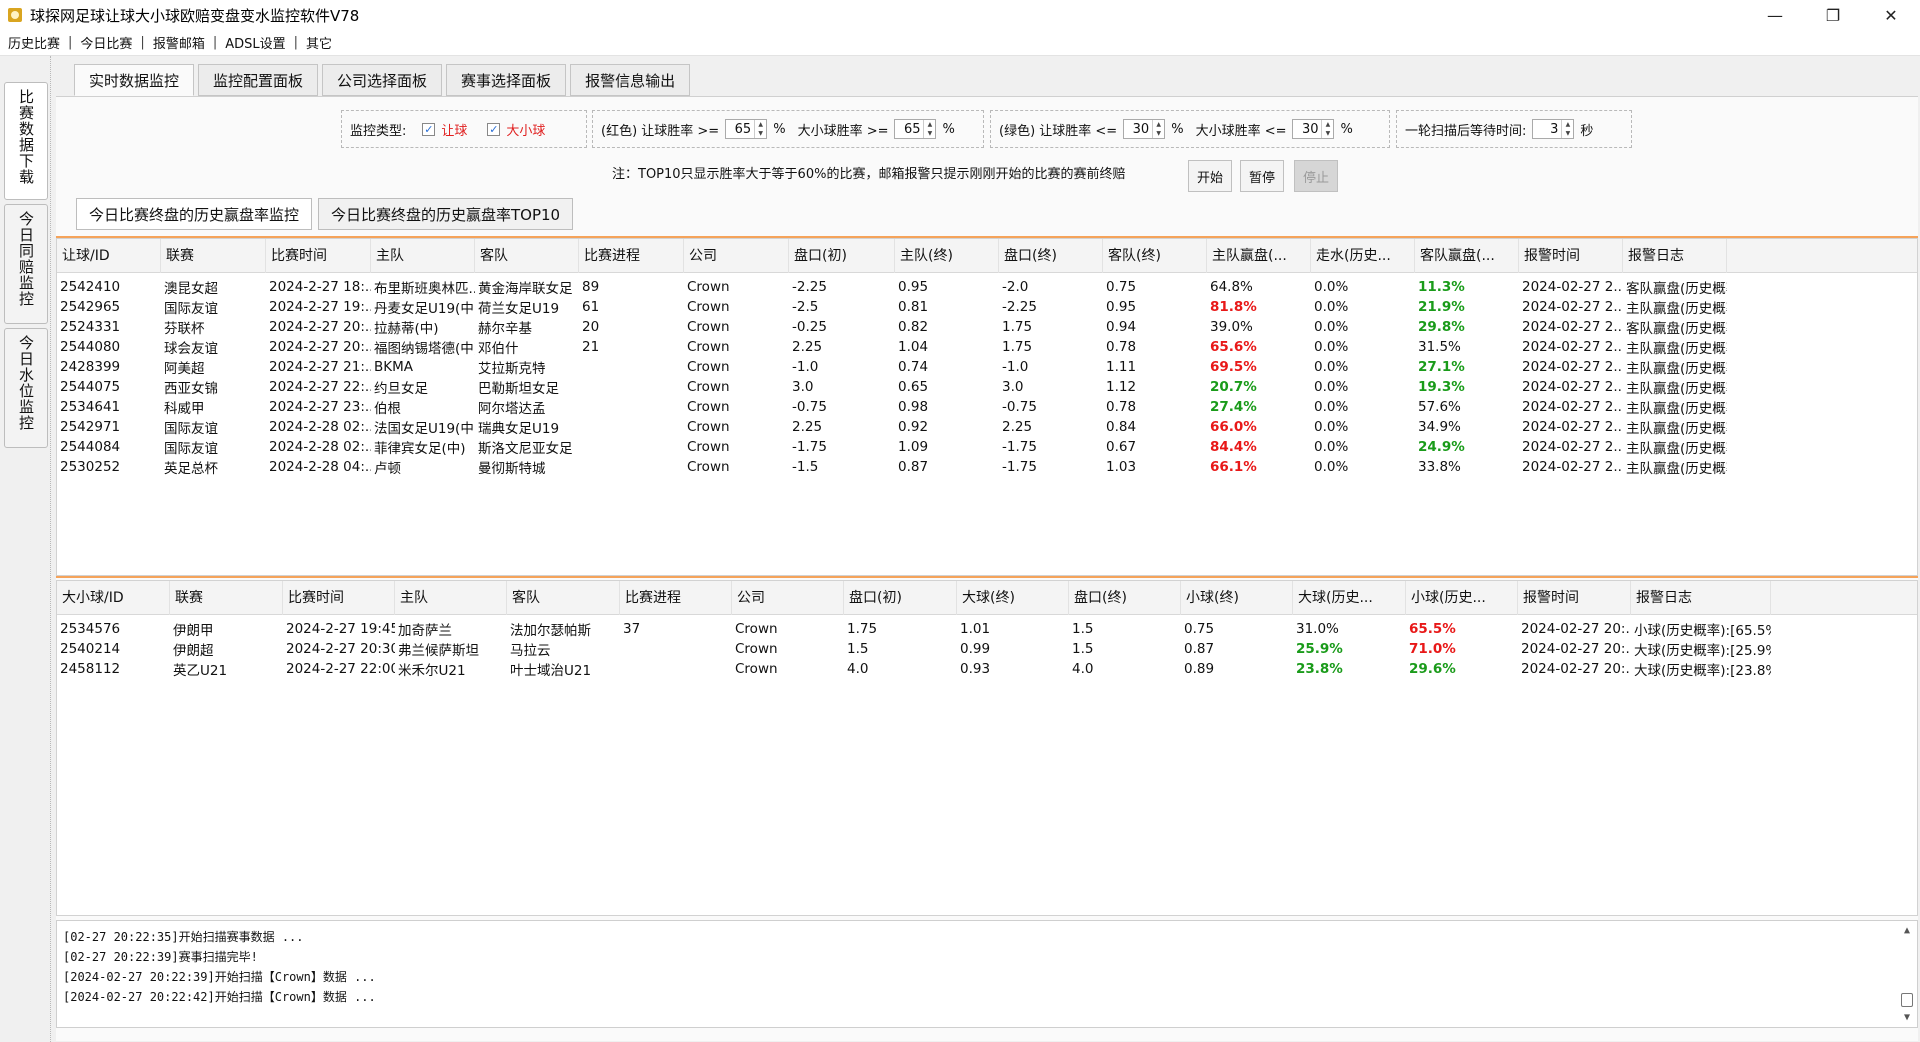 The height and width of the screenshot is (1042, 1920). Describe the element at coordinates (1907, 974) in the screenshot. I see `log-scrollbar: ▲ ▼` at that location.